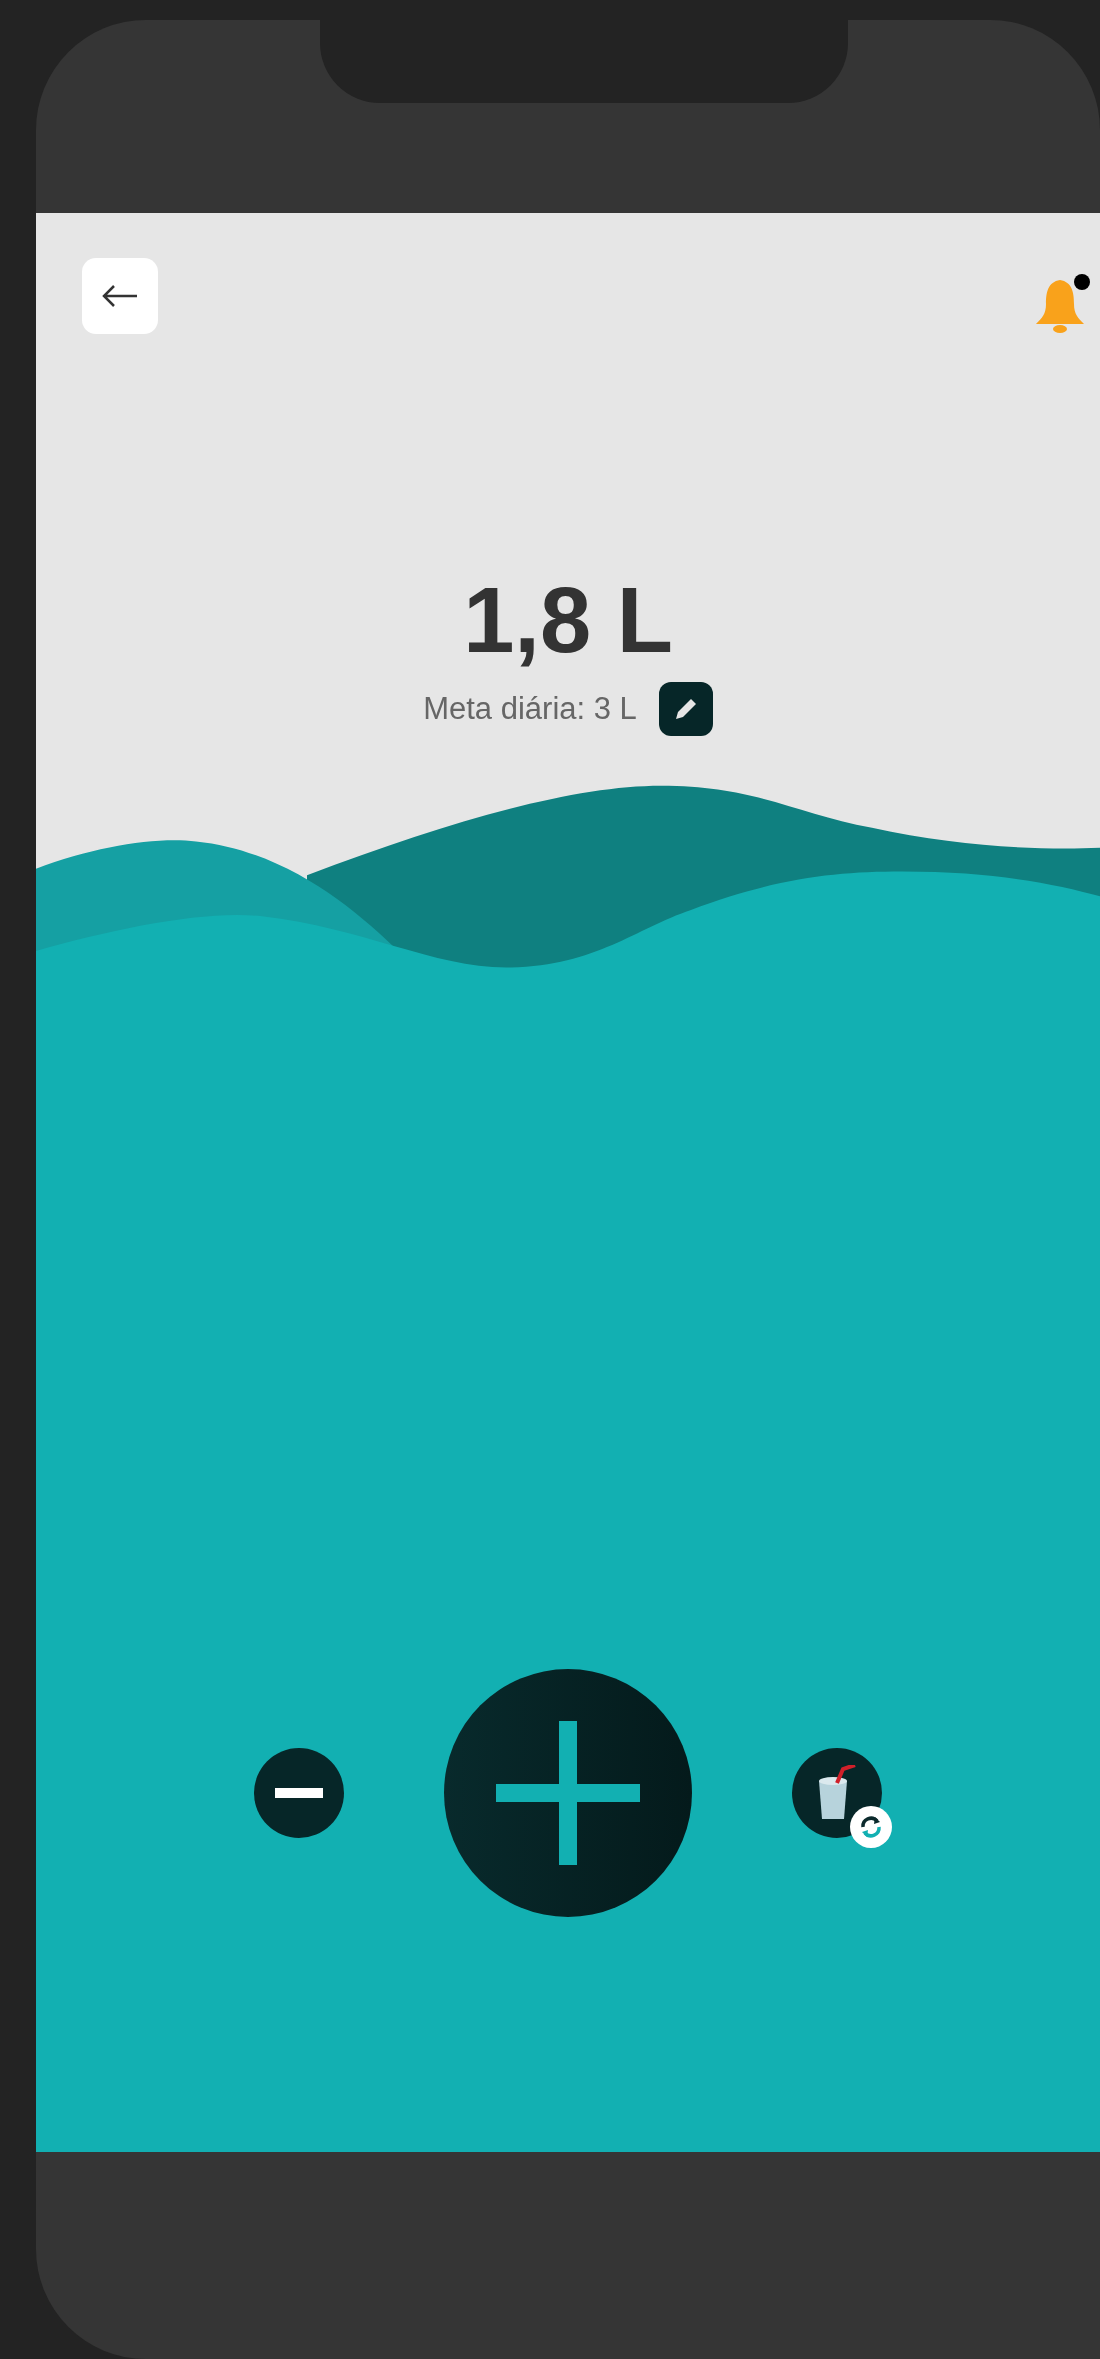 This screenshot has height=2359, width=1100. What do you see at coordinates (685, 709) in the screenshot?
I see `edit-goal-button` at bounding box center [685, 709].